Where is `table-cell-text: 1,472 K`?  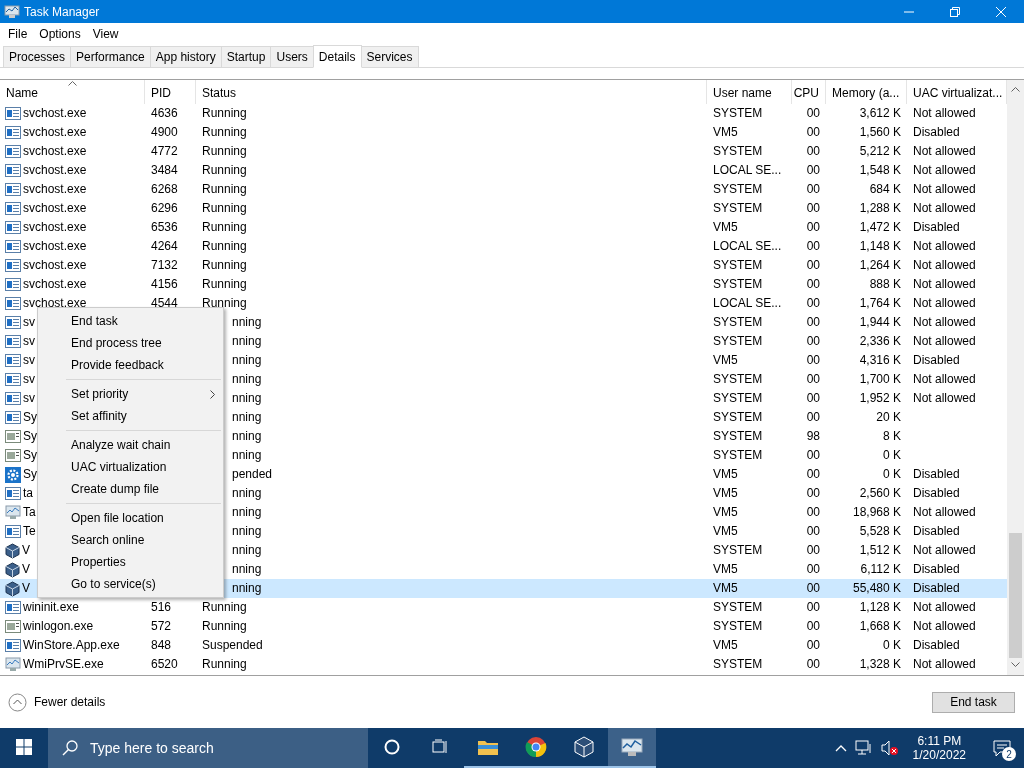 table-cell-text: 1,472 K is located at coordinates (880, 227).